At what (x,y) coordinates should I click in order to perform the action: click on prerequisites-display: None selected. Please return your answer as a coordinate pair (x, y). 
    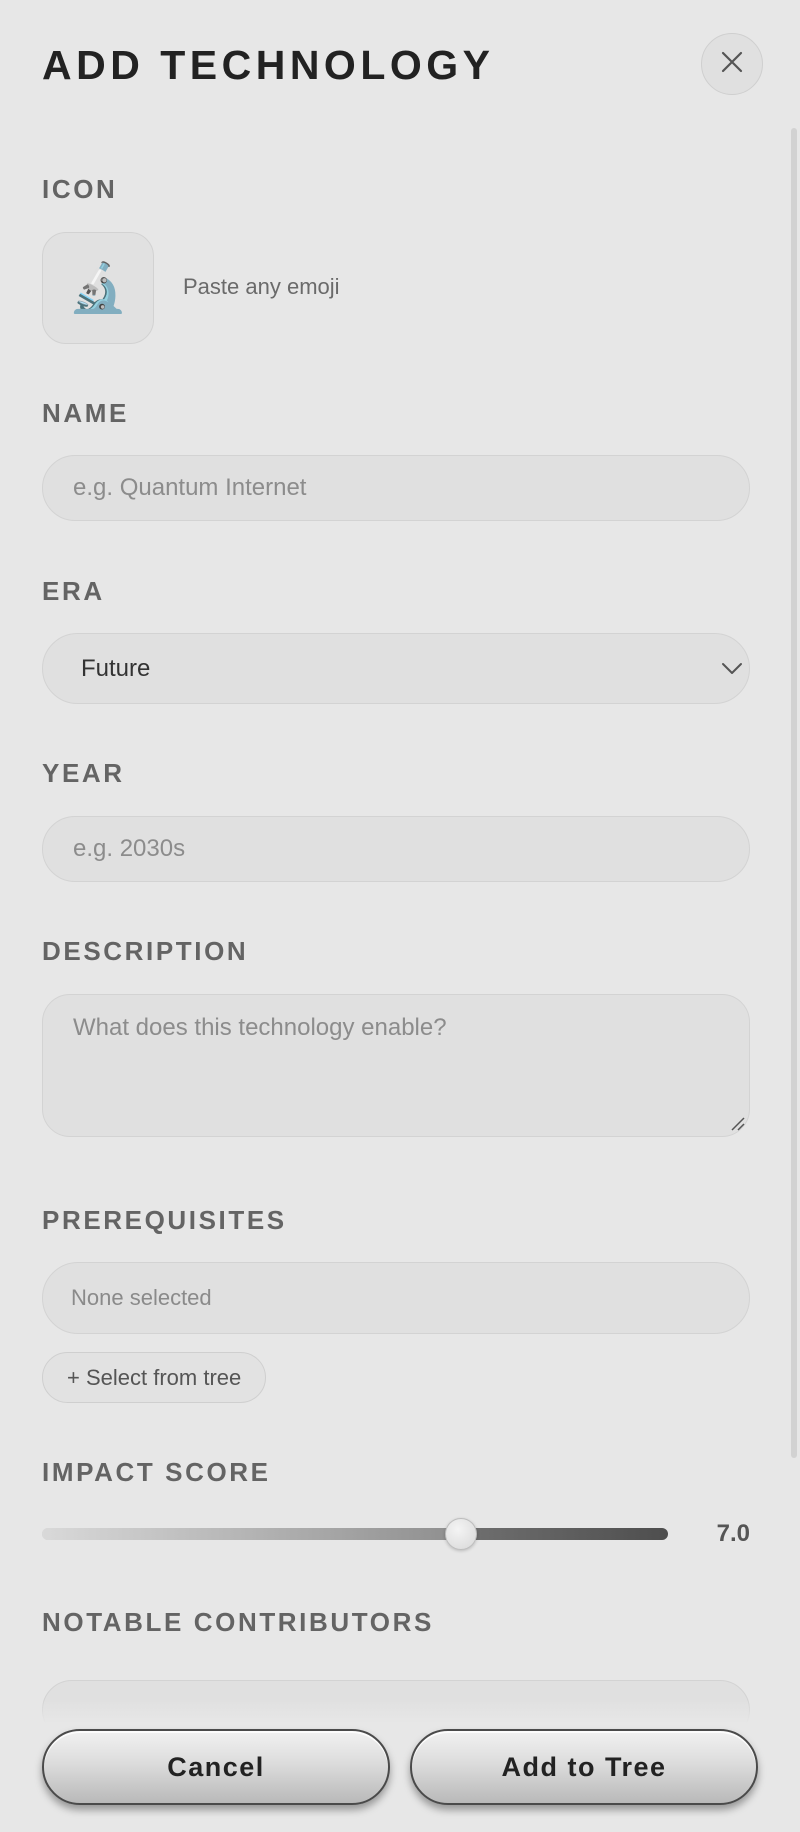
    Looking at the image, I should click on (396, 1298).